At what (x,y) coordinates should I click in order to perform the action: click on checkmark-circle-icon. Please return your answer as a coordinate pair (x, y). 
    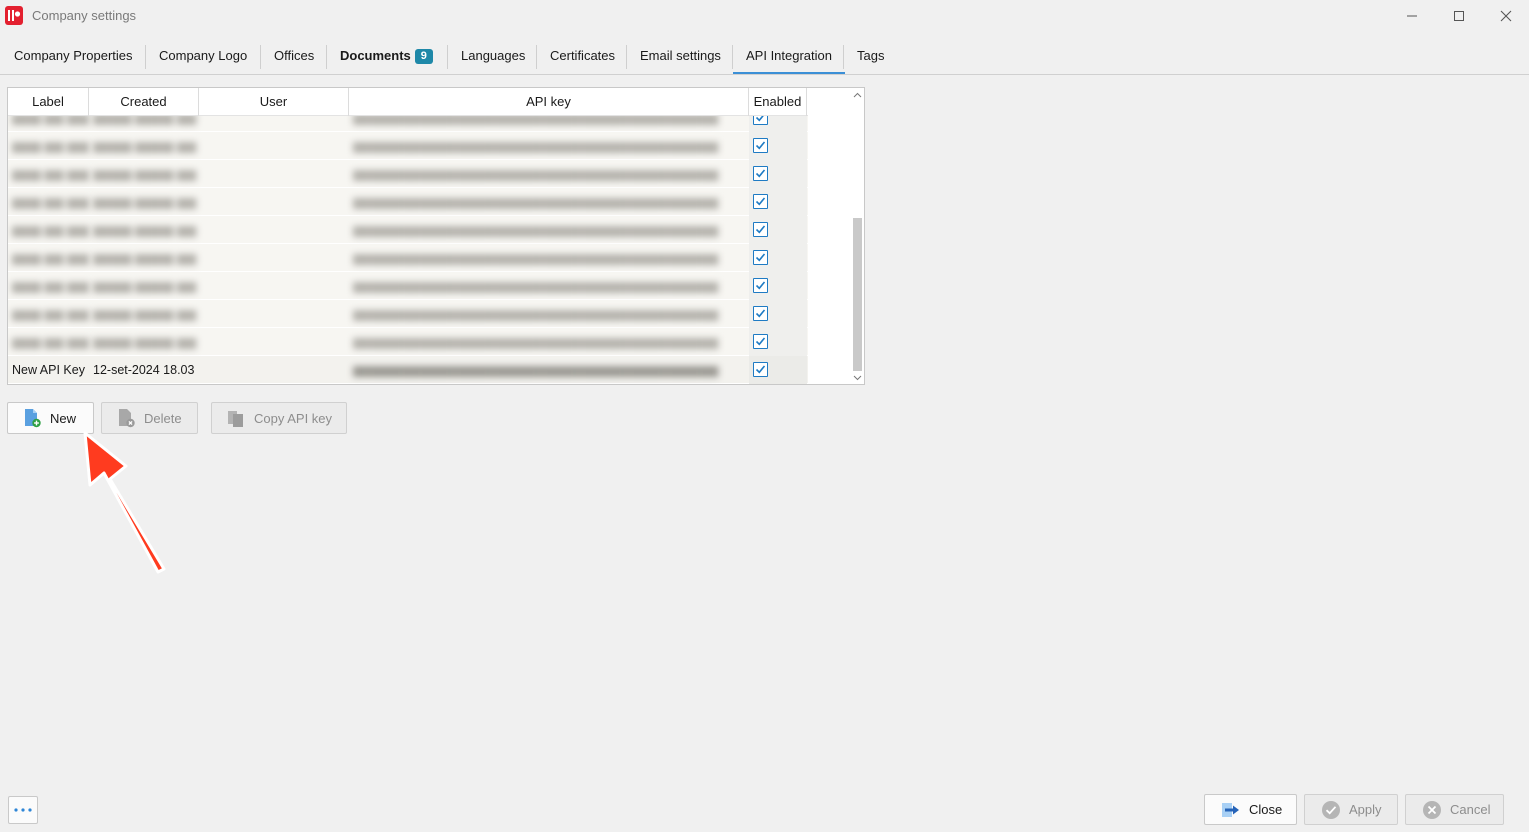
    Looking at the image, I should click on (1331, 809).